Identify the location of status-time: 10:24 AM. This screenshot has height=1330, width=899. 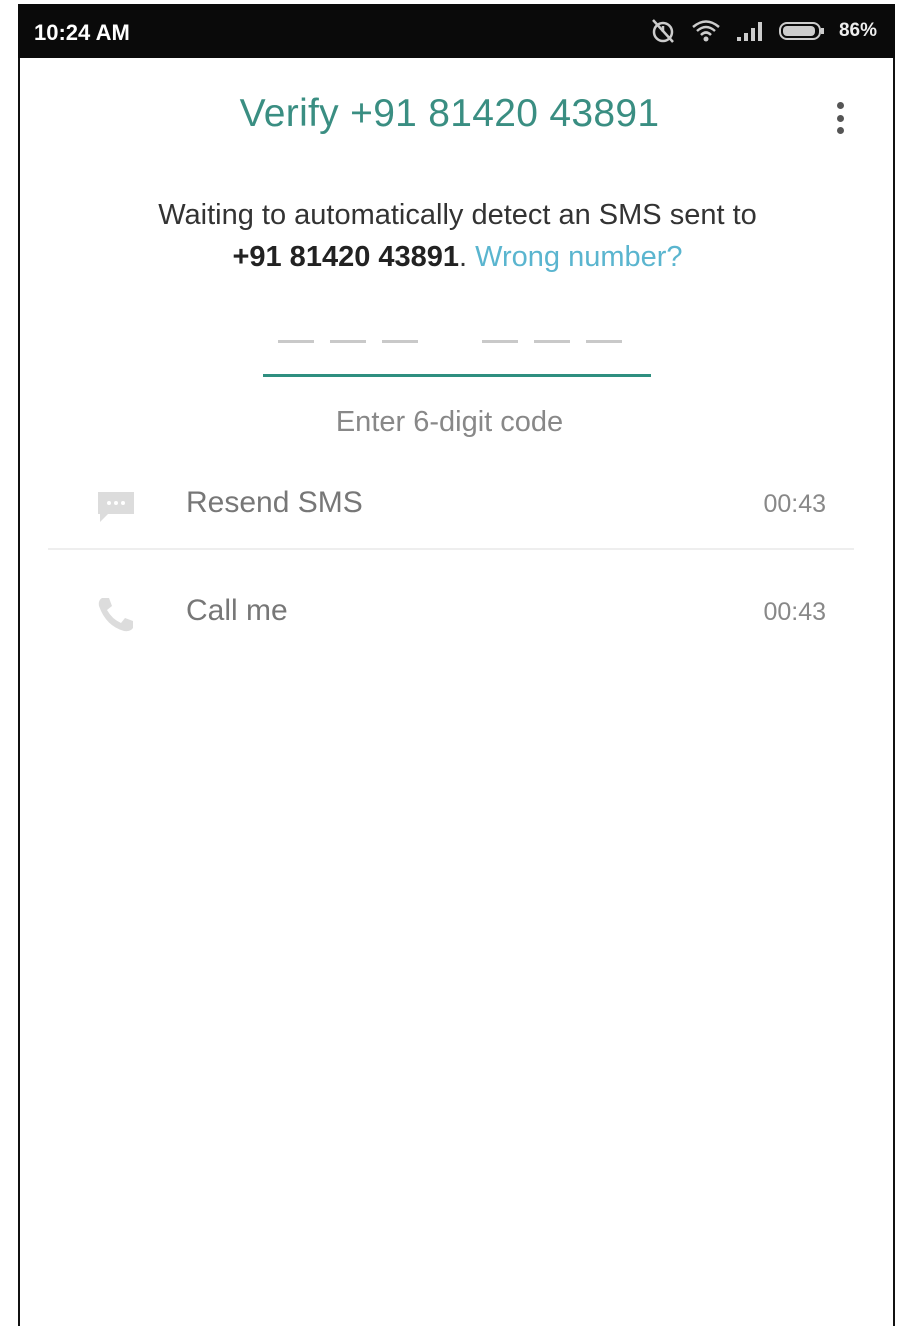
(82, 32).